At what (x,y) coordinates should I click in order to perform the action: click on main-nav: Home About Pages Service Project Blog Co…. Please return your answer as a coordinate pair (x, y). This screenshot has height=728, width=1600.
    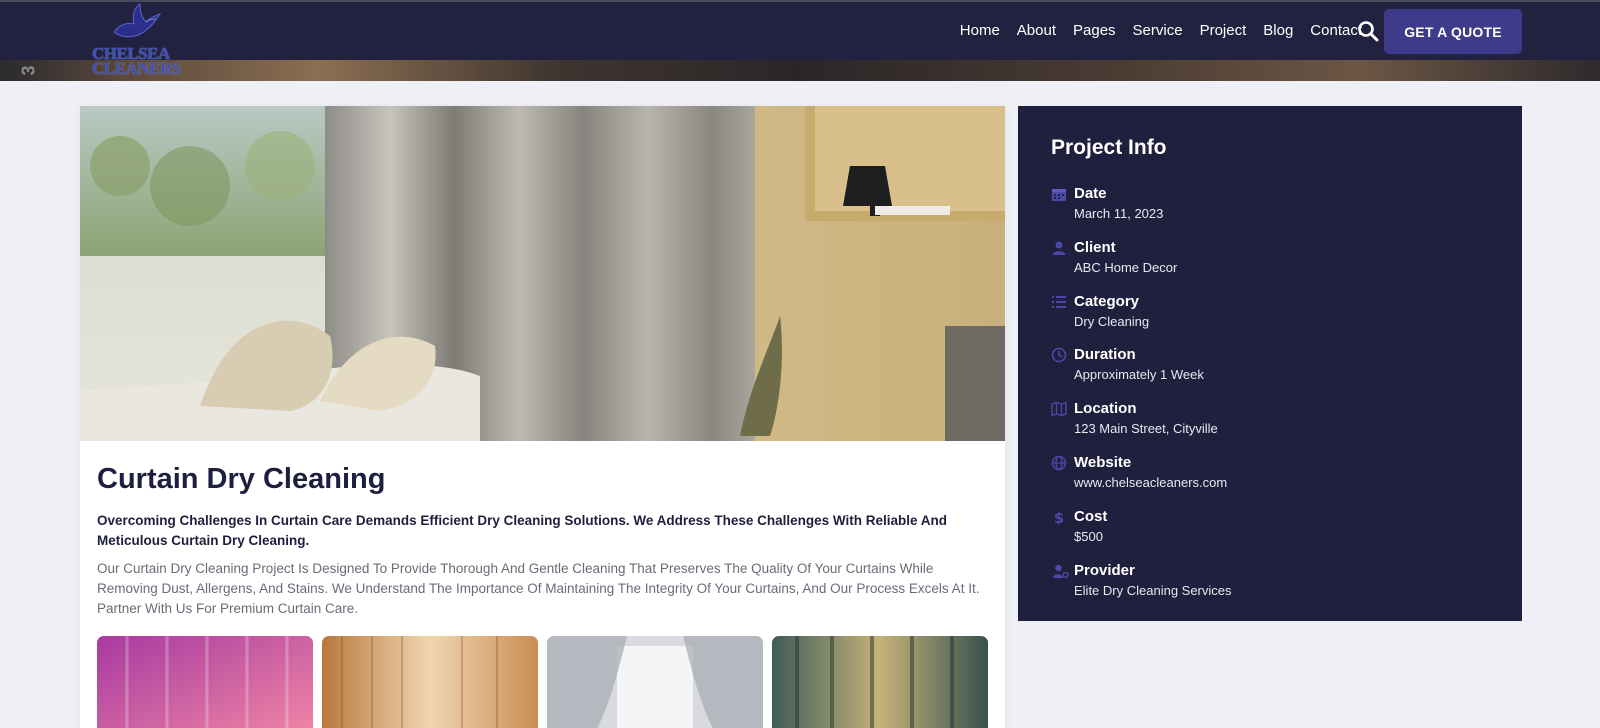
    Looking at the image, I should click on (1161, 31).